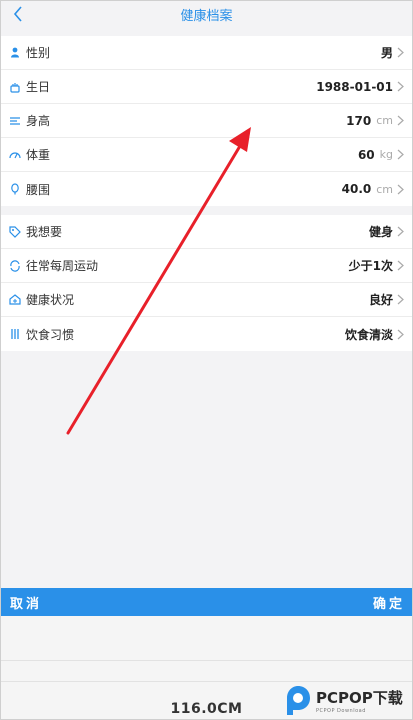  I want to click on row-label: 身高, so click(38, 121).